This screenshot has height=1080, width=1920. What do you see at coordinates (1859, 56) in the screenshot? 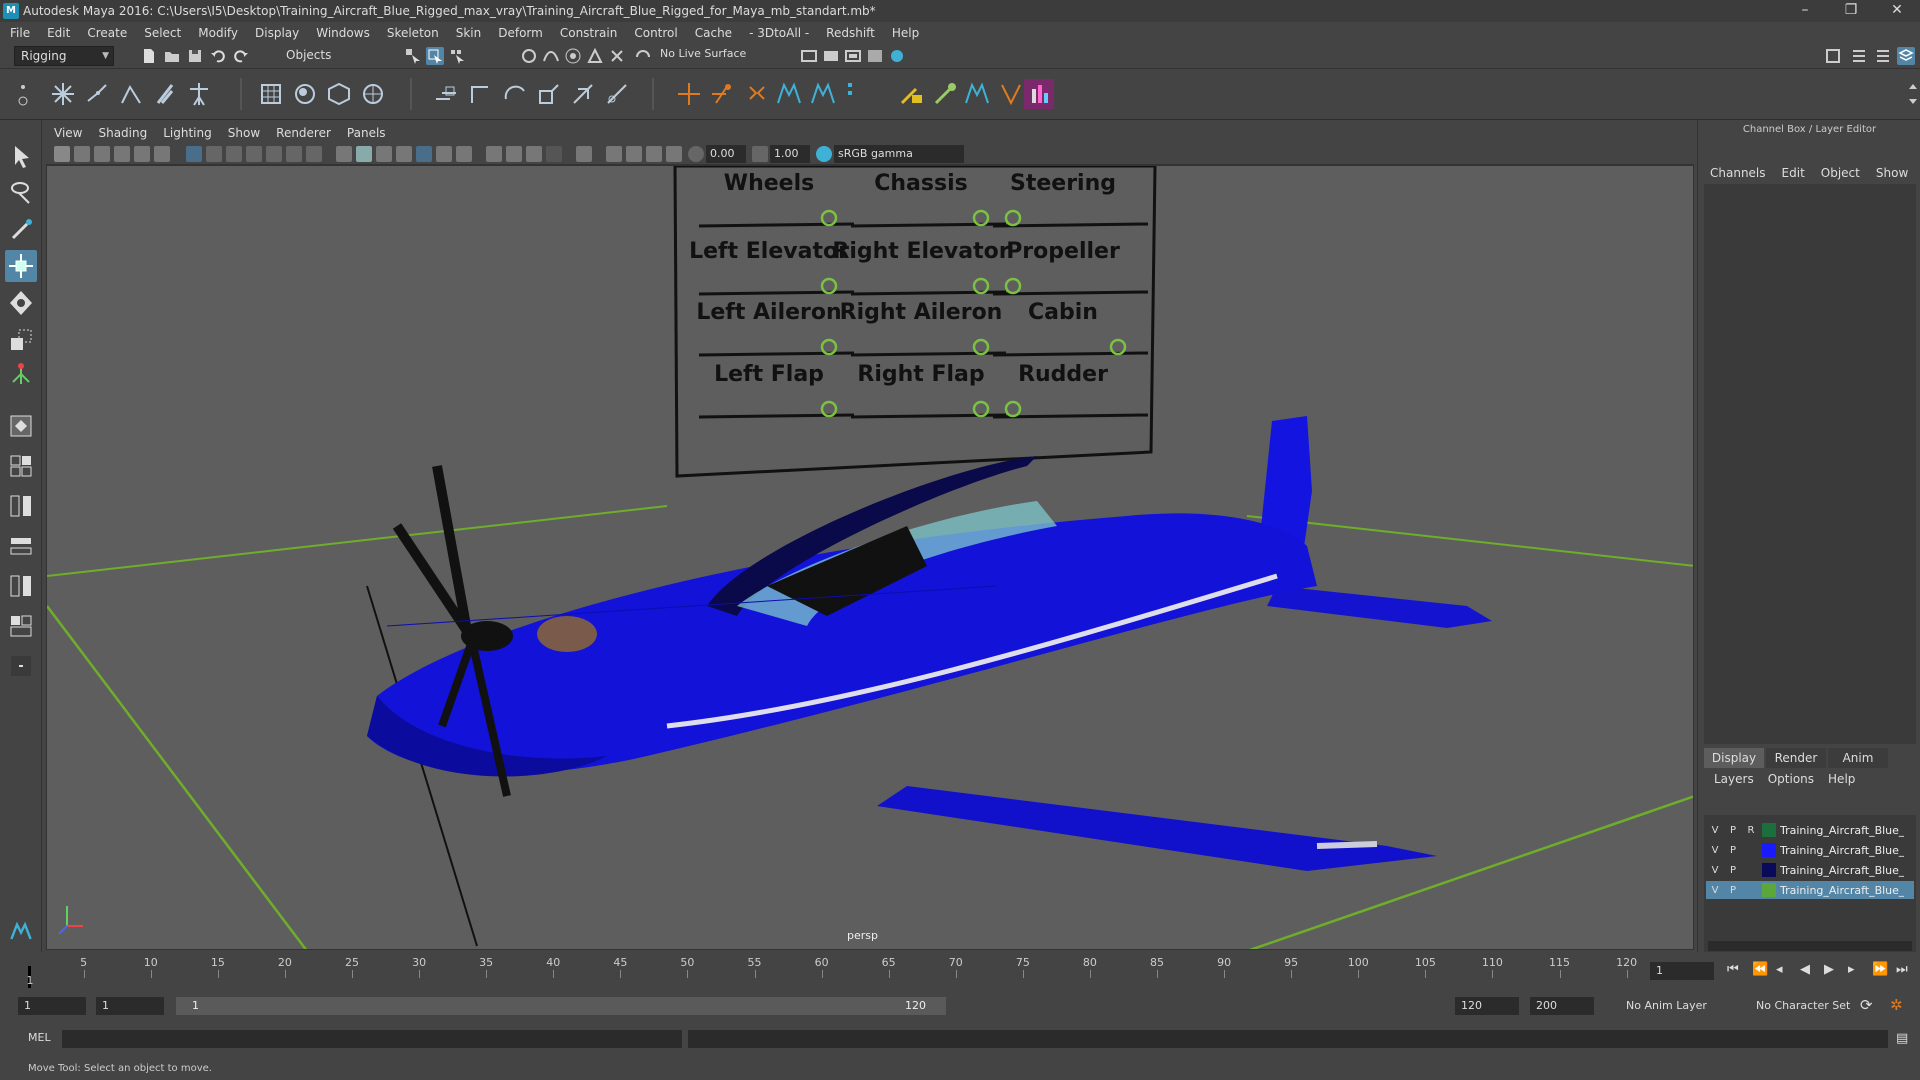
I see `attribute-editor-icon` at bounding box center [1859, 56].